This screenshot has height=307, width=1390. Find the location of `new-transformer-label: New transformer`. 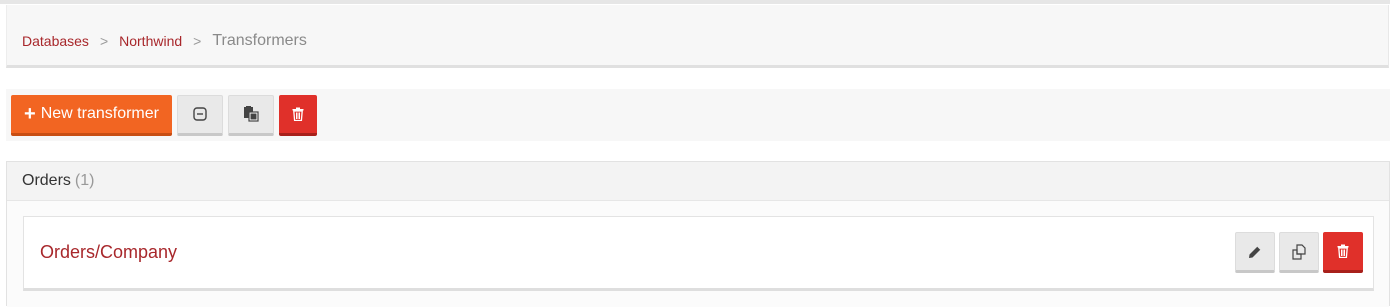

new-transformer-label: New transformer is located at coordinates (99, 113).